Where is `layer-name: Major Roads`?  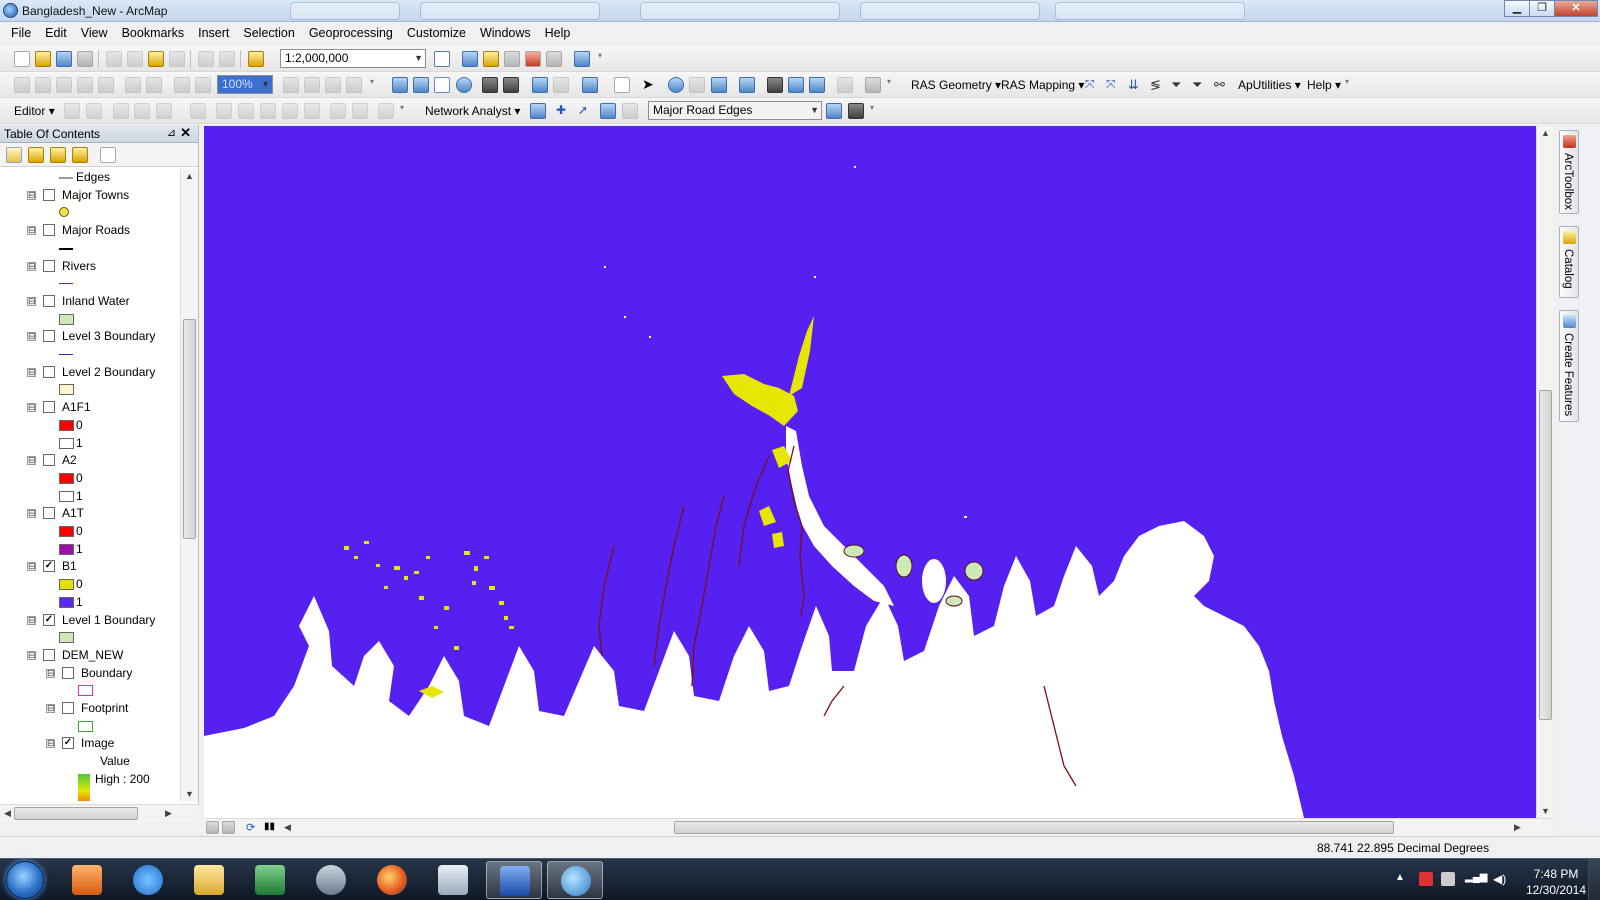
layer-name: Major Roads is located at coordinates (96, 230).